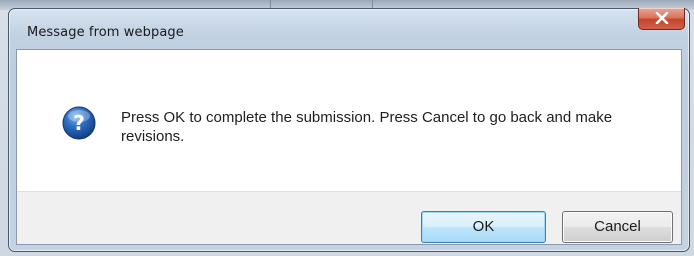 The width and height of the screenshot is (694, 256). Describe the element at coordinates (617, 227) in the screenshot. I see `cancel-button: Cancel` at that location.